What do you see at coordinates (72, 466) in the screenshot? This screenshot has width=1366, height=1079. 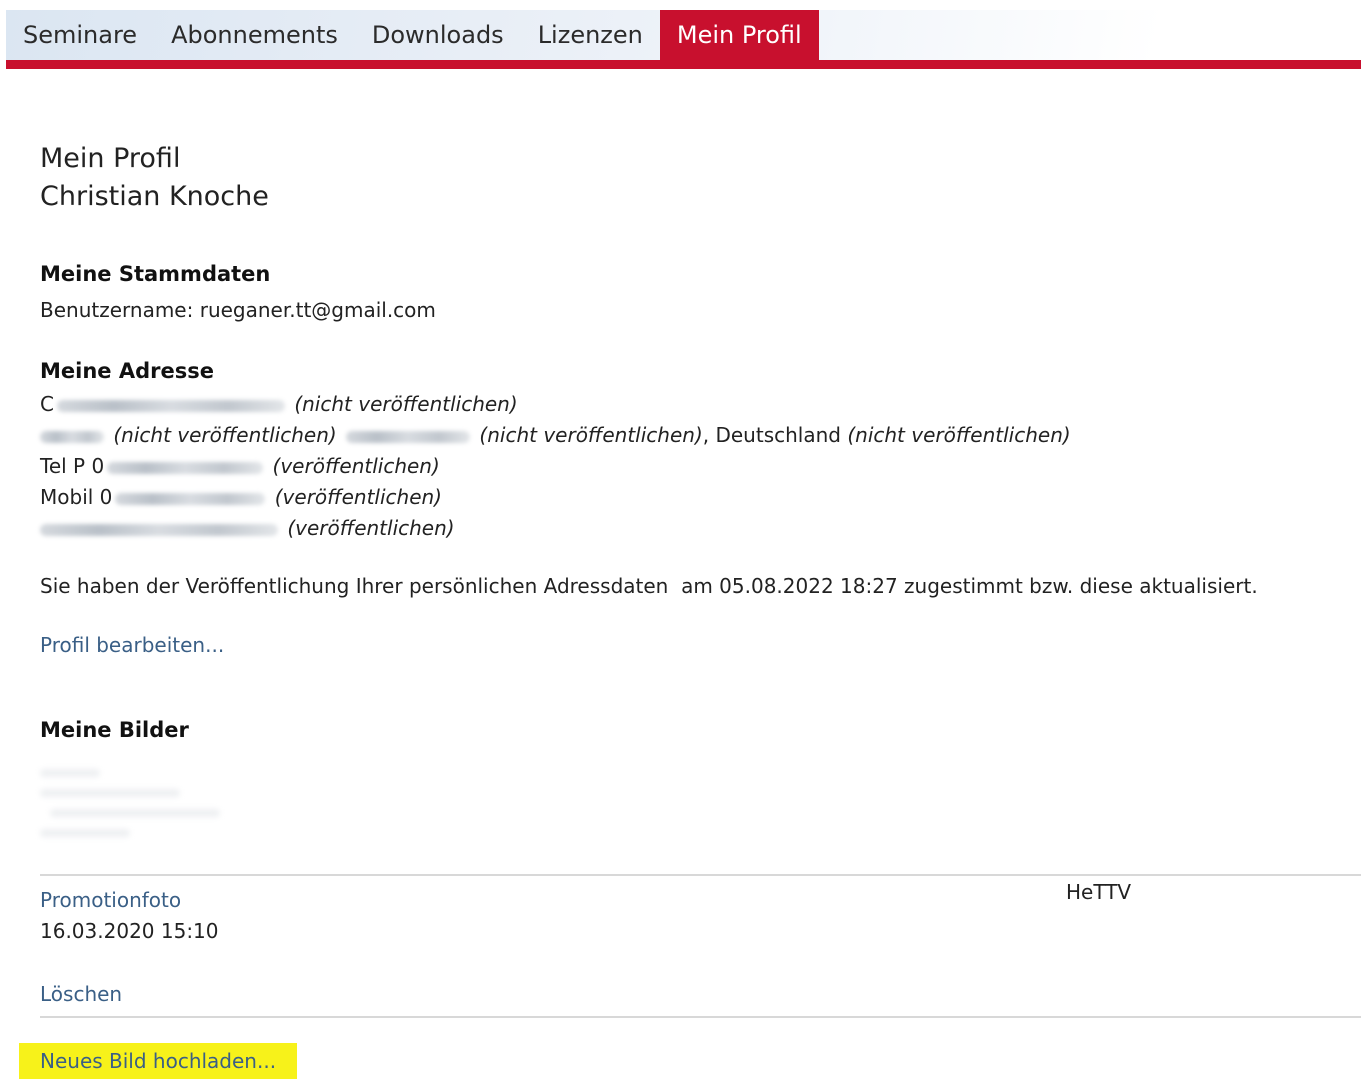 I see `phone-label: Tel P 0` at bounding box center [72, 466].